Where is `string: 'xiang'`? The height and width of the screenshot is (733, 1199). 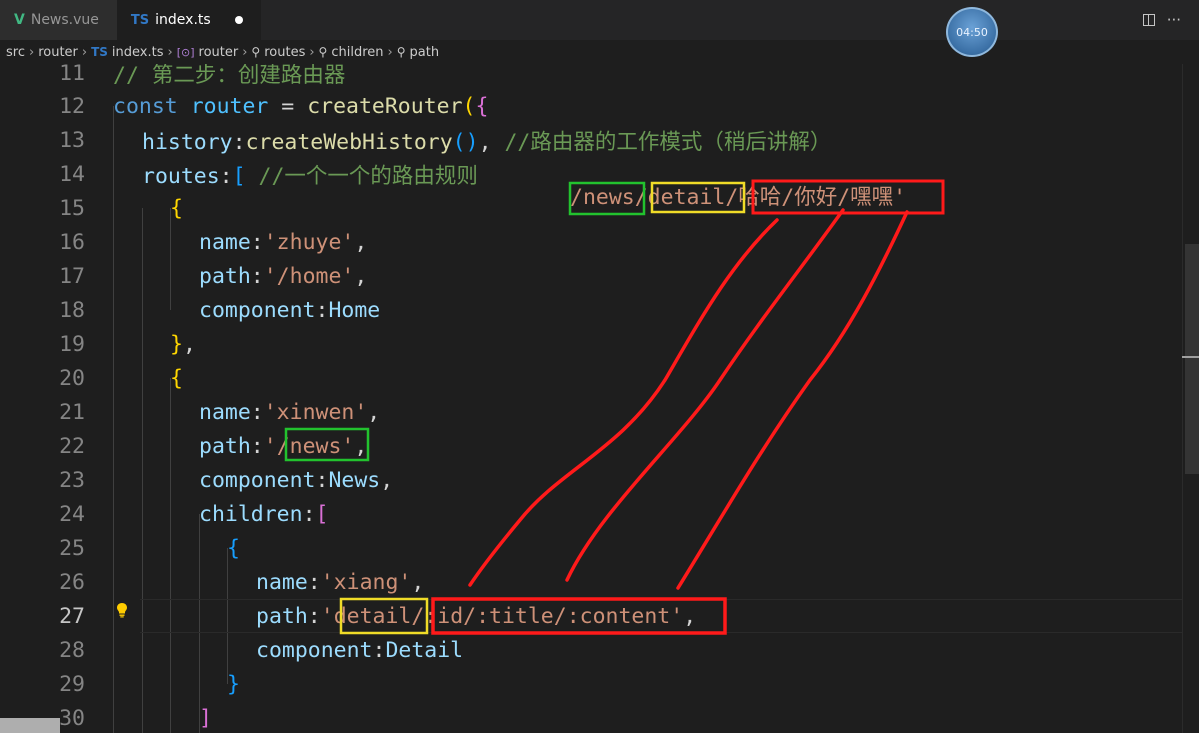
string: 'xiang' is located at coordinates (366, 582).